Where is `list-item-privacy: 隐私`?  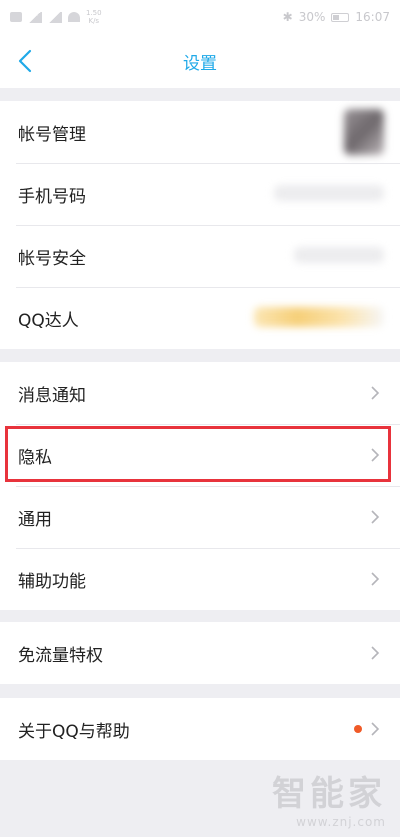
list-item-privacy: 隐私 is located at coordinates (200, 455).